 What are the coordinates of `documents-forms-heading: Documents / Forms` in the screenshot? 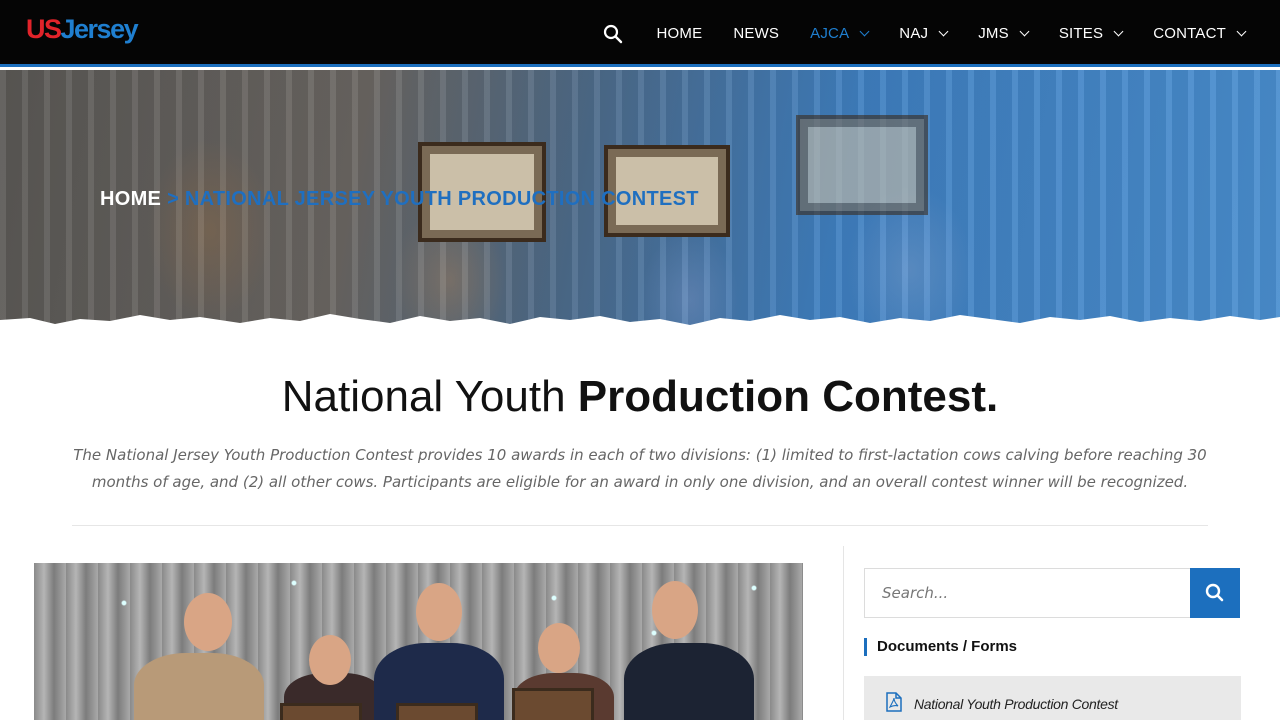 It's located at (940, 647).